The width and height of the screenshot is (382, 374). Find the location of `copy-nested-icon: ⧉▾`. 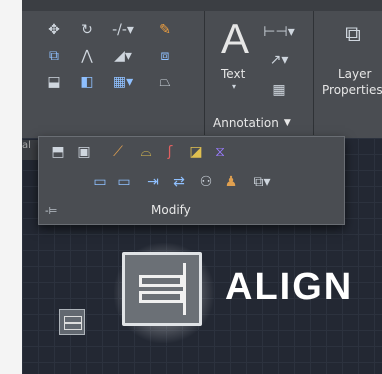

copy-nested-icon: ⧉▾ is located at coordinates (262, 182).